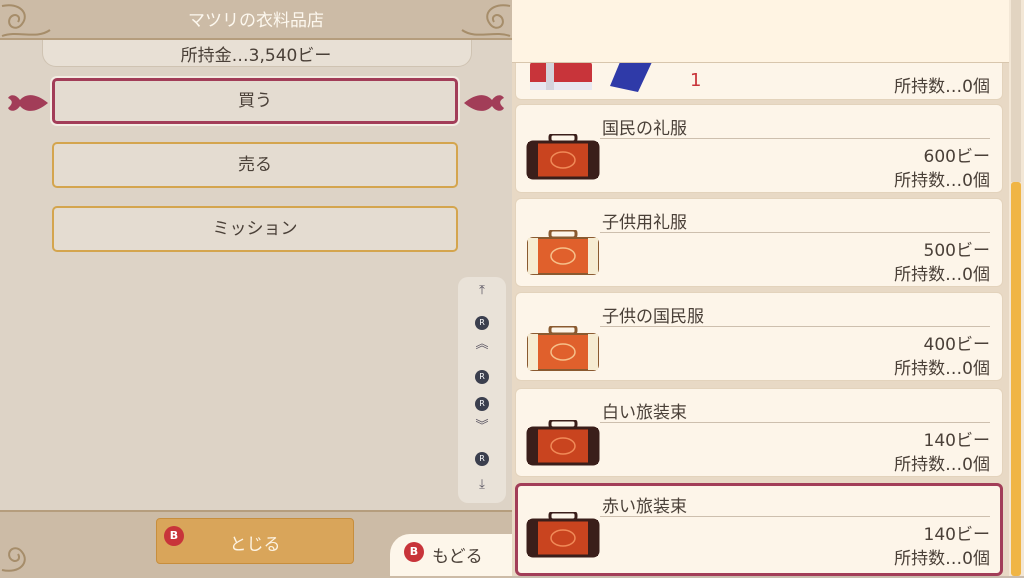 Image resolution: width=1024 pixels, height=578 pixels. What do you see at coordinates (631, 77) in the screenshot?
I see `cloth-icon` at bounding box center [631, 77].